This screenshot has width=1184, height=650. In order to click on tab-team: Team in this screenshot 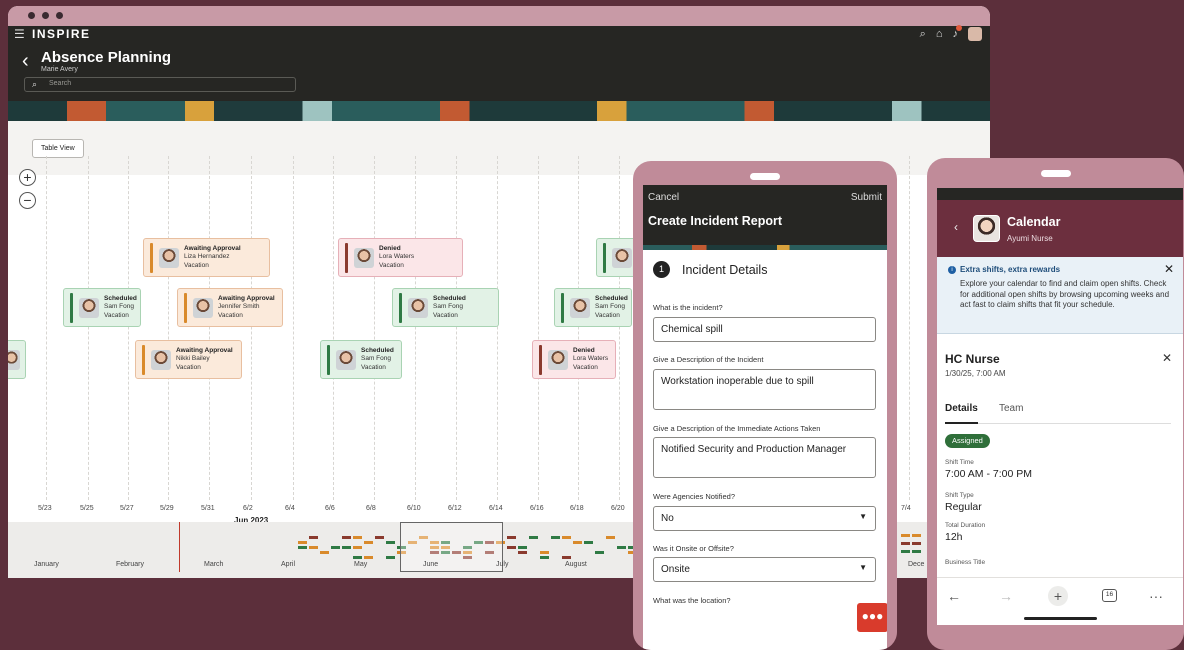, I will do `click(1011, 408)`.